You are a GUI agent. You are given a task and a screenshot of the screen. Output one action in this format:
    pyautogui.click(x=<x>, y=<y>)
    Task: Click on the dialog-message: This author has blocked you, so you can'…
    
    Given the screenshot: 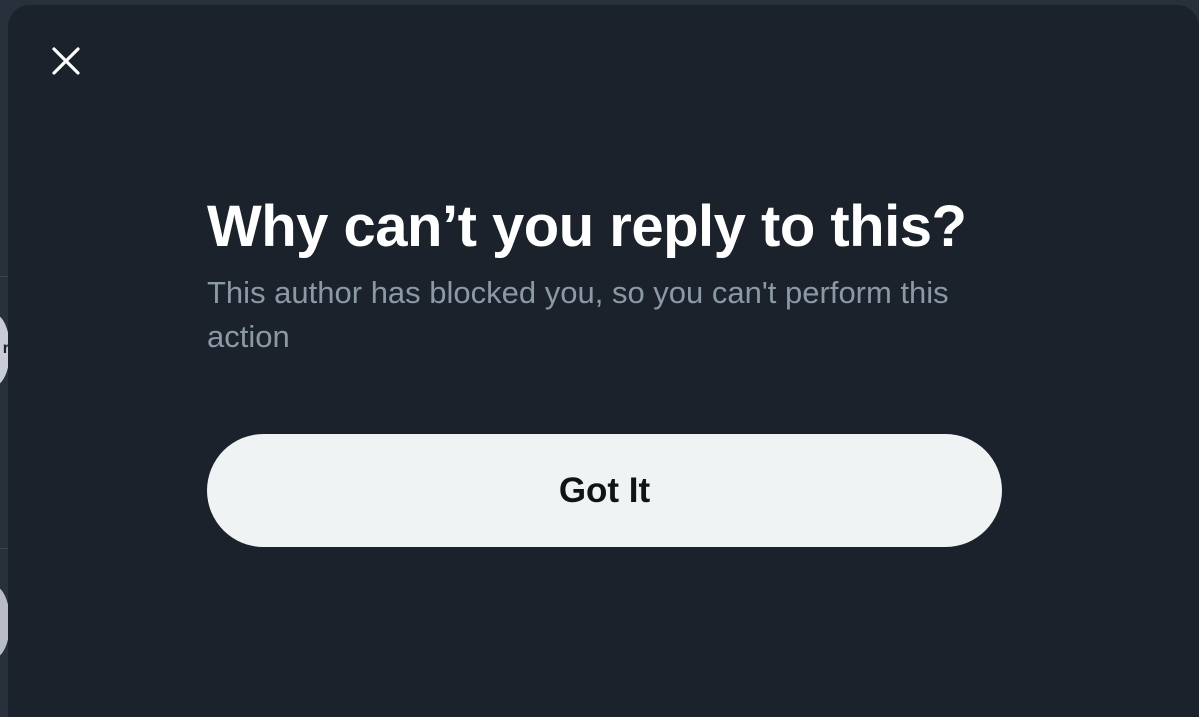 What is the action you would take?
    pyautogui.click(x=578, y=314)
    